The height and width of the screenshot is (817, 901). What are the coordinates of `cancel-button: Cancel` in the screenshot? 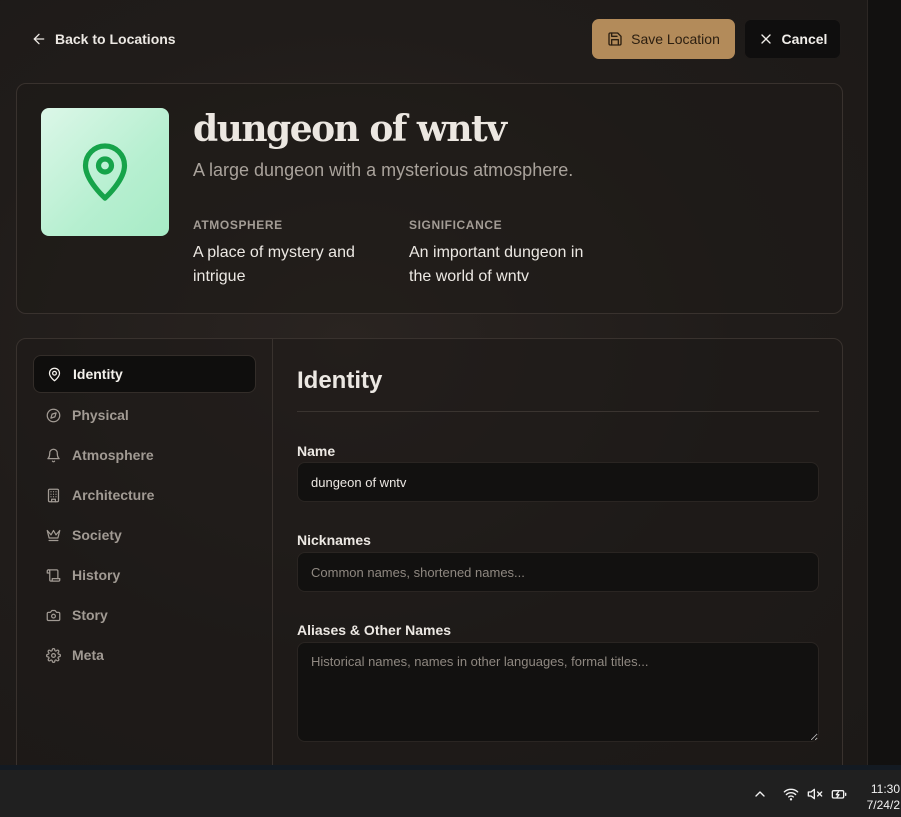 It's located at (792, 39).